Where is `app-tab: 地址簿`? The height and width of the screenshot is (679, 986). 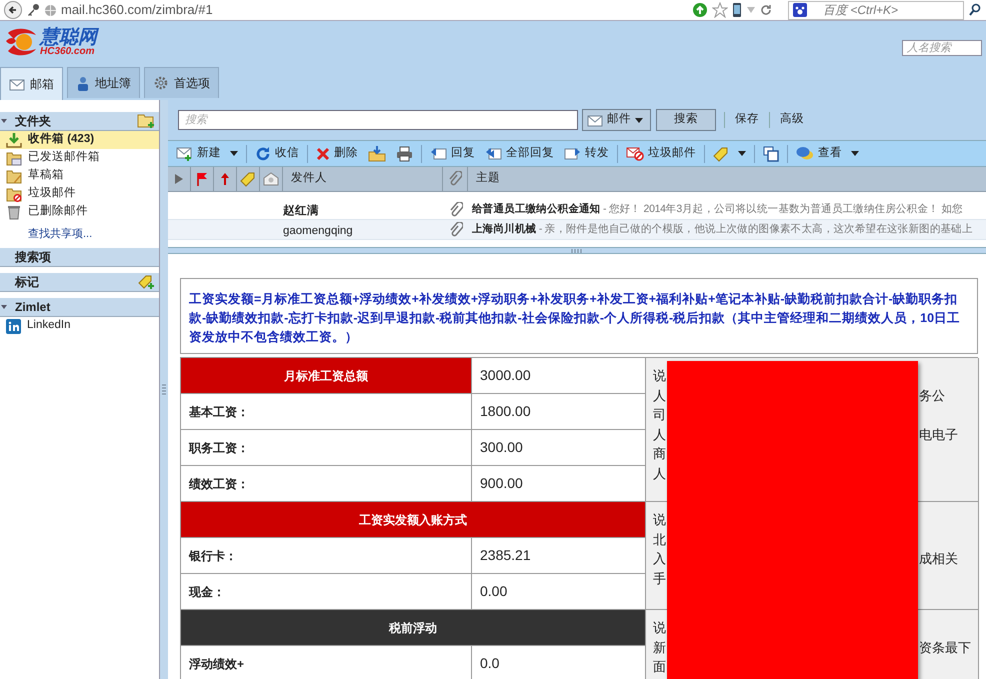
app-tab: 地址簿 is located at coordinates (103, 82).